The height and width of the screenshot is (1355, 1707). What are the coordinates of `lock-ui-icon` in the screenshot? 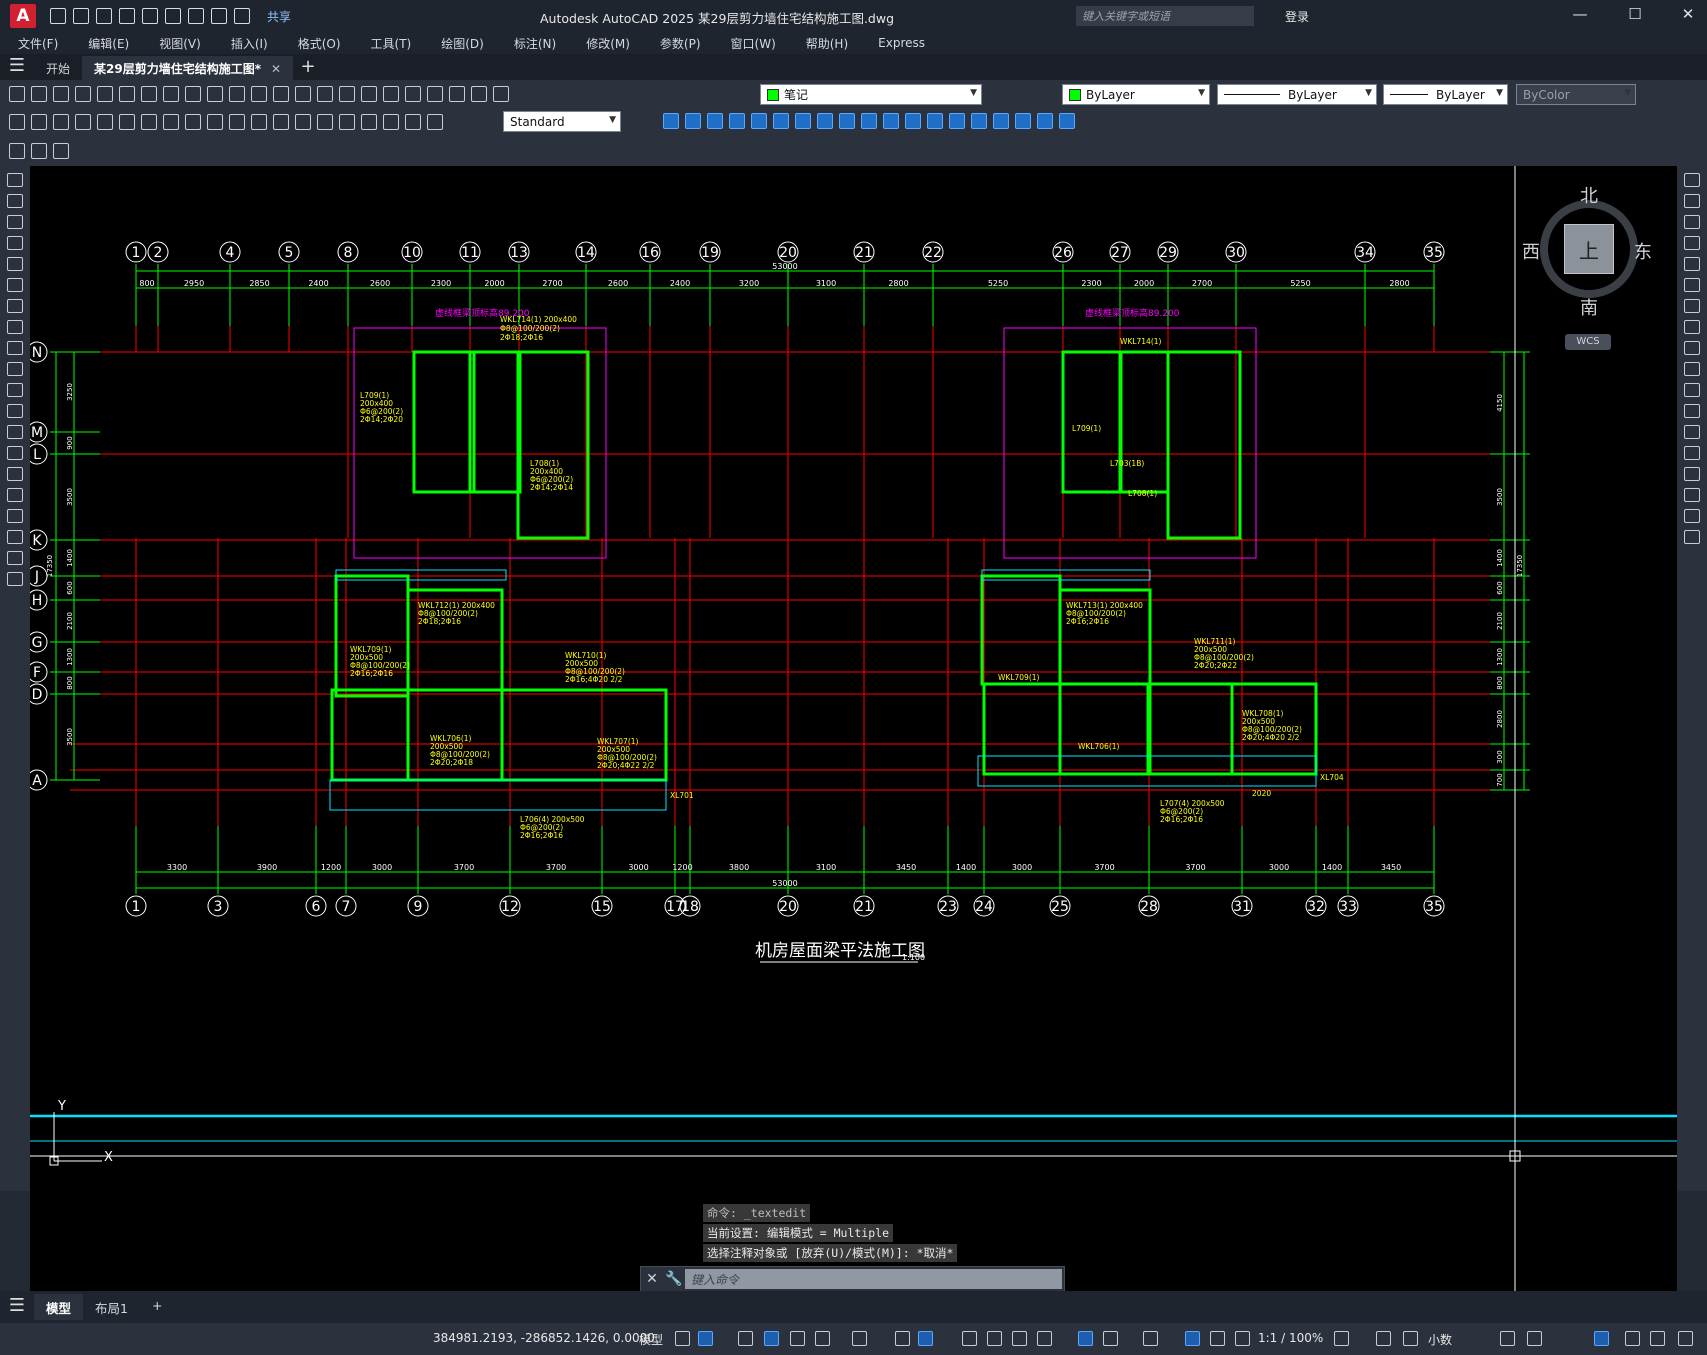 It's located at (1534, 1338).